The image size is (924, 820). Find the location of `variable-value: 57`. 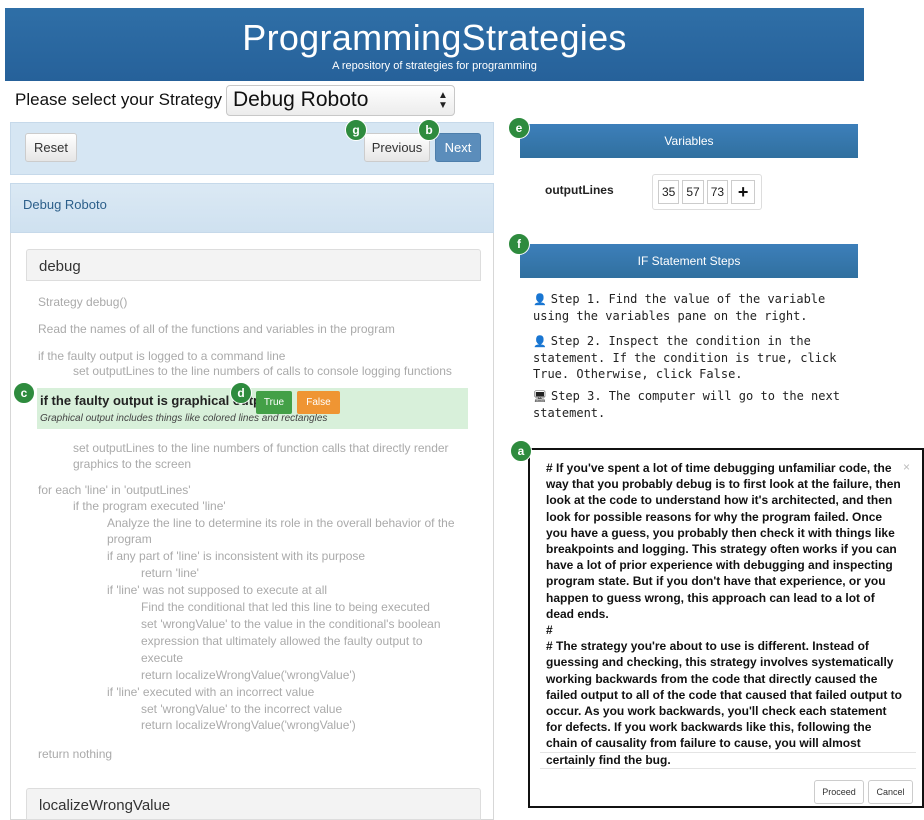

variable-value: 57 is located at coordinates (693, 192).